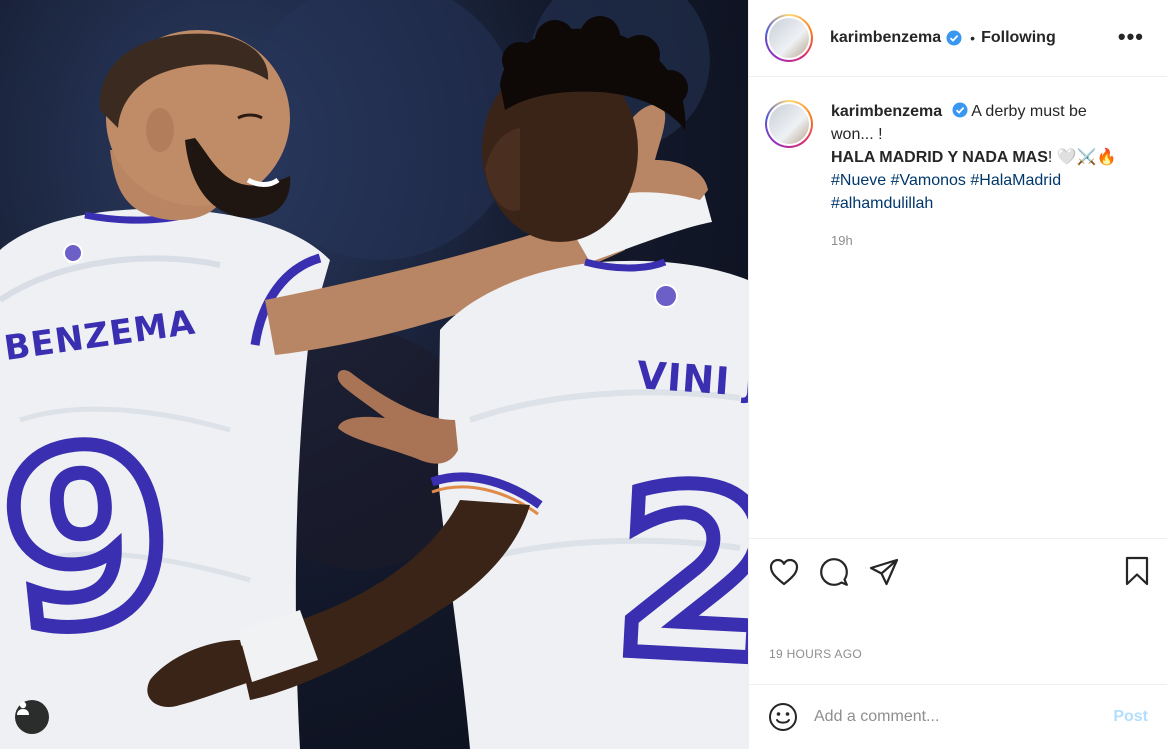 The image size is (1167, 749). I want to click on comment-bar: Post, so click(958, 716).